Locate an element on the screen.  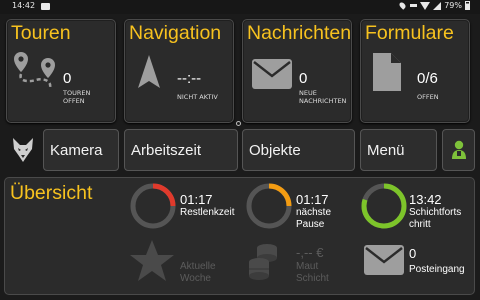
tile-title: Touren is located at coordinates (41, 33).